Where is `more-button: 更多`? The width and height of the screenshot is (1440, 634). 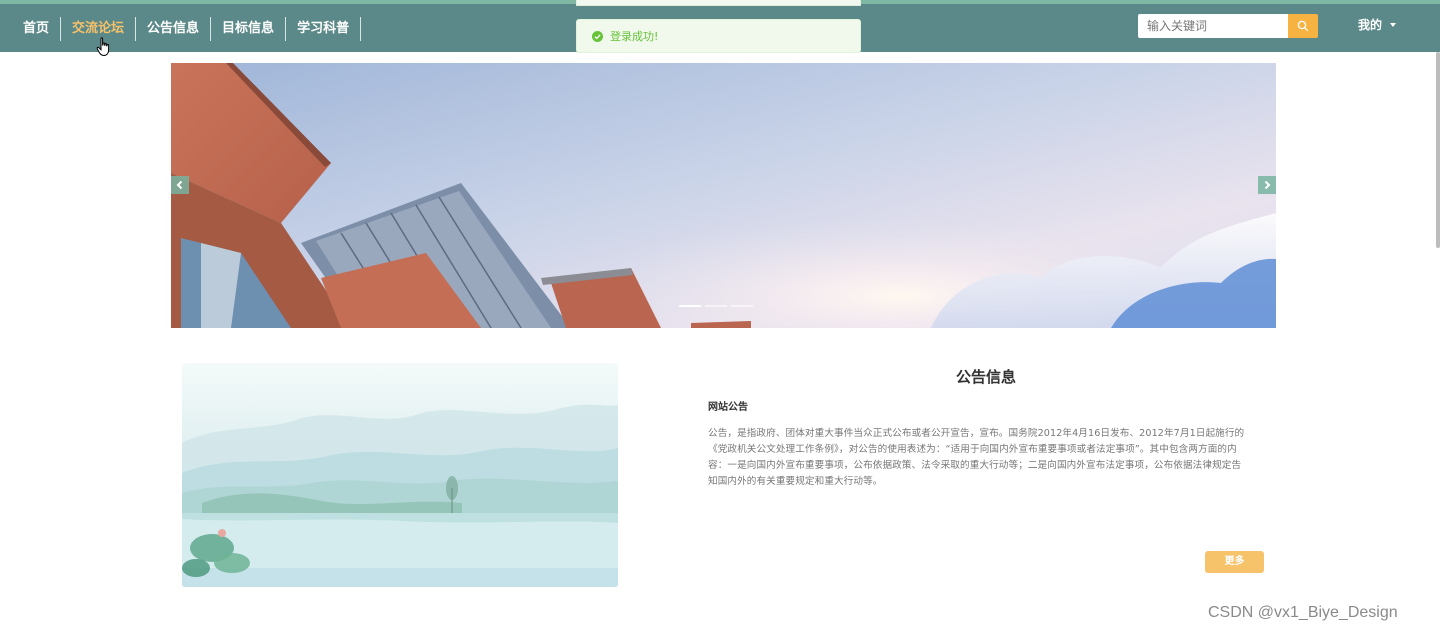 more-button: 更多 is located at coordinates (1234, 562).